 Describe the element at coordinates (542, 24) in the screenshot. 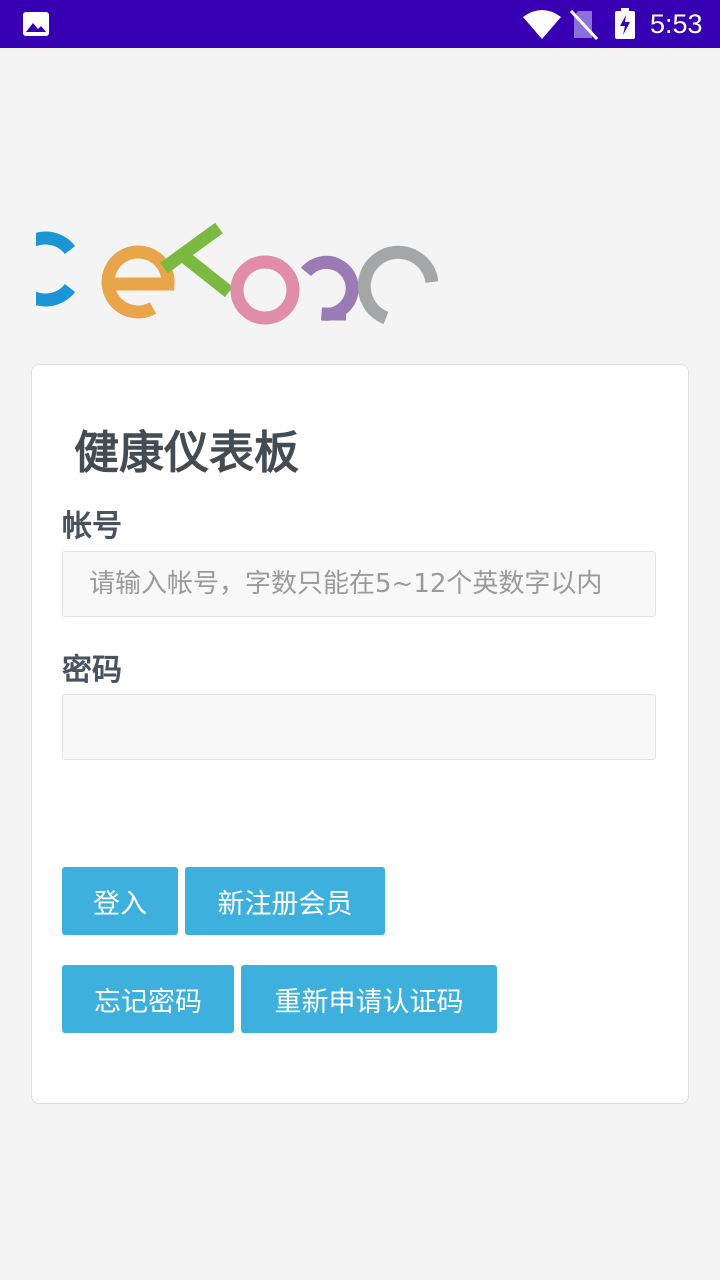

I see `wifi-icon` at that location.